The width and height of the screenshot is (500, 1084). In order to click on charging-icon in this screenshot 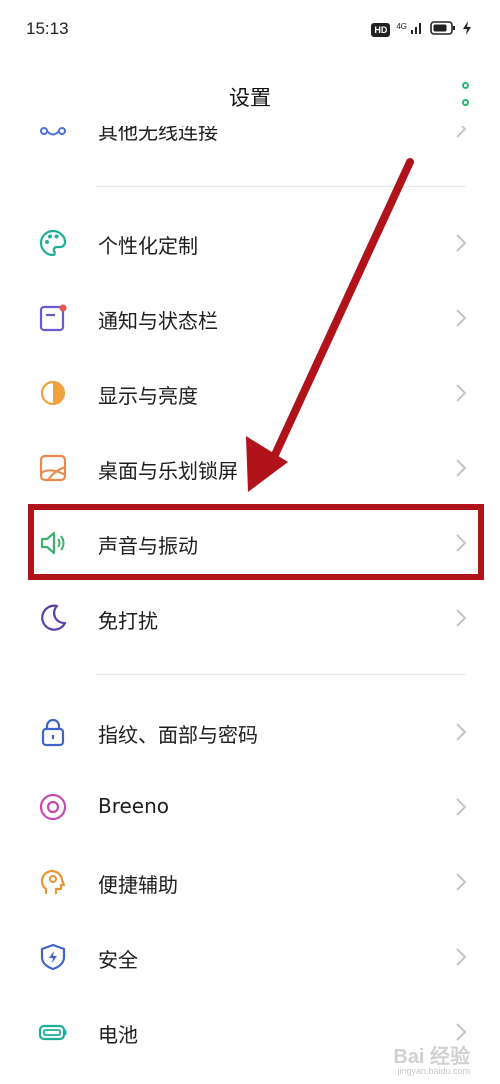, I will do `click(467, 29)`.